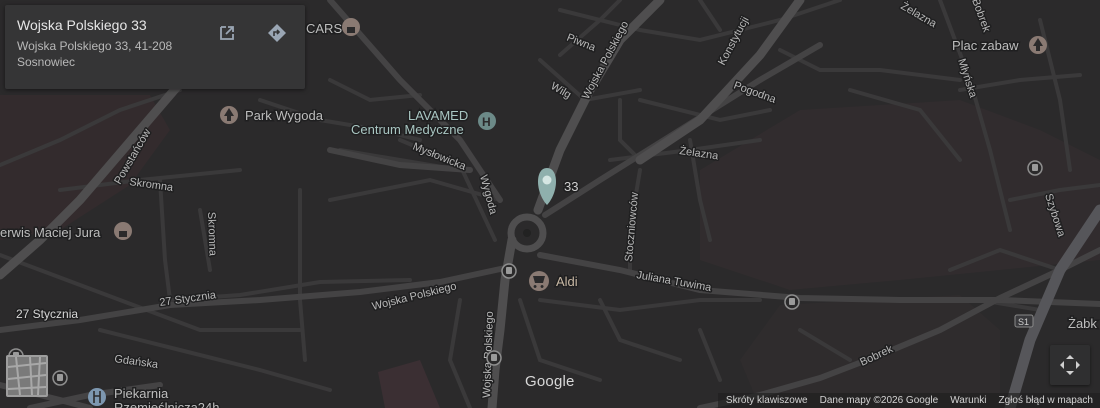 The width and height of the screenshot is (1100, 408). I want to click on poi-cars: CARS, so click(332, 28).